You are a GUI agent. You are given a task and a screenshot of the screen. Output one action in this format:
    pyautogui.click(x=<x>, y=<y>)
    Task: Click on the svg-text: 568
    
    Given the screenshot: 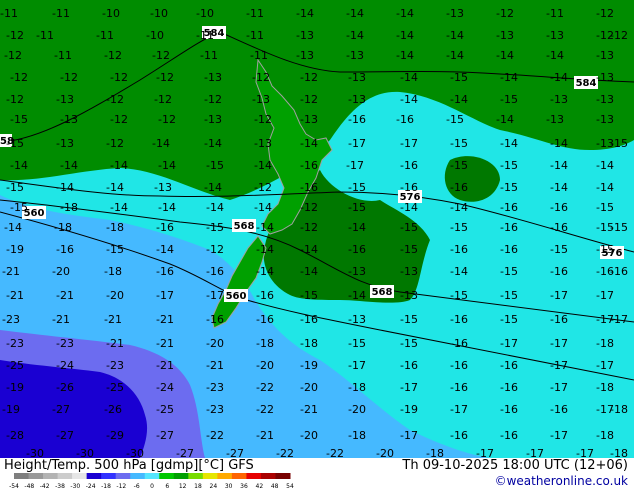 What is the action you would take?
    pyautogui.click(x=382, y=292)
    